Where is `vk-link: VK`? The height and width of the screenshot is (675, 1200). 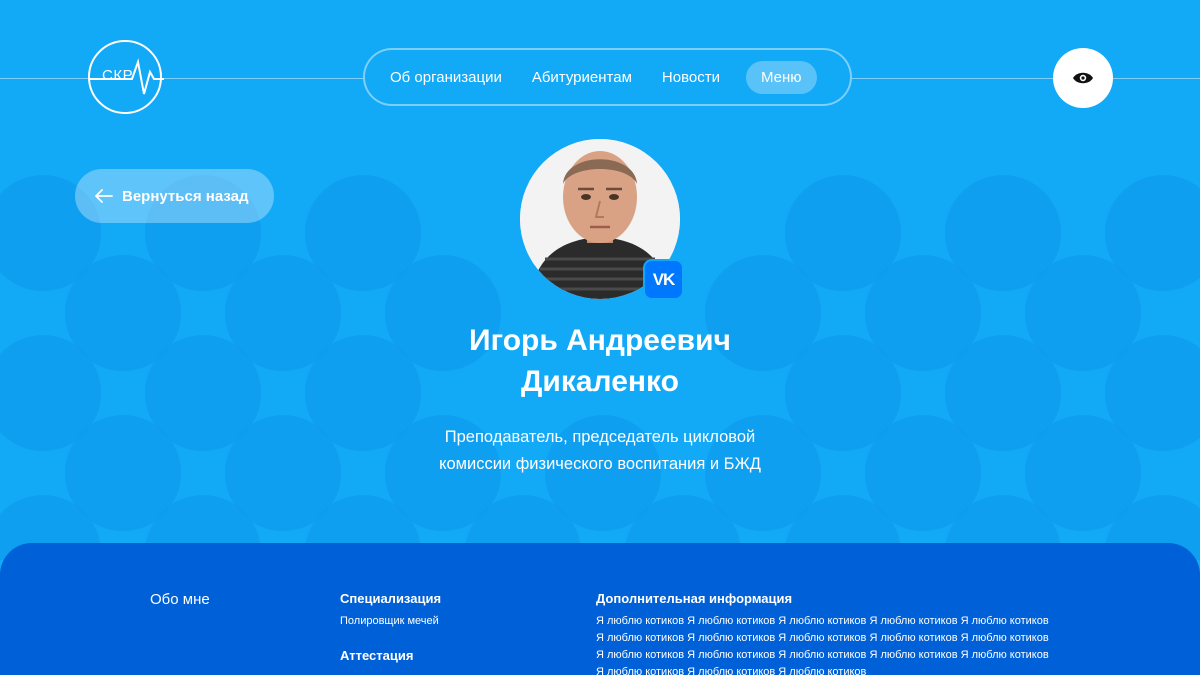 vk-link: VK is located at coordinates (663, 279).